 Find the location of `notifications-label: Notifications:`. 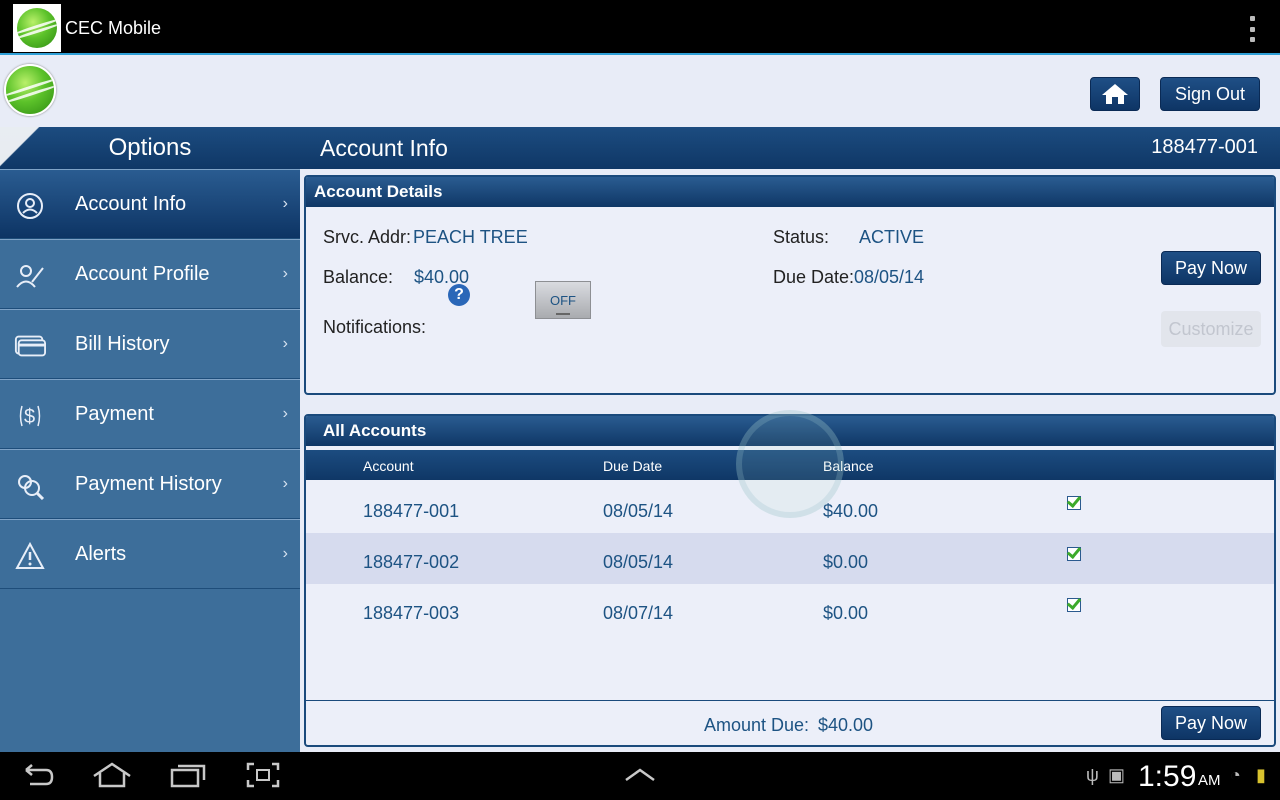

notifications-label: Notifications: is located at coordinates (375, 327).